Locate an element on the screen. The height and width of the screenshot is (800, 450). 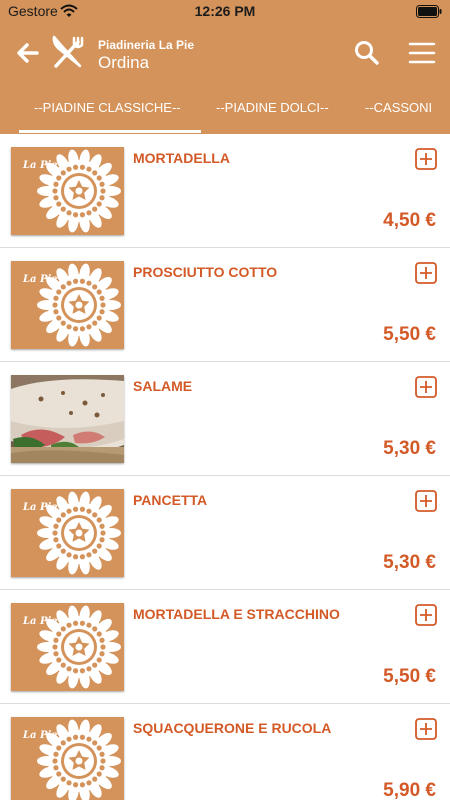
search-icon is located at coordinates (367, 53).